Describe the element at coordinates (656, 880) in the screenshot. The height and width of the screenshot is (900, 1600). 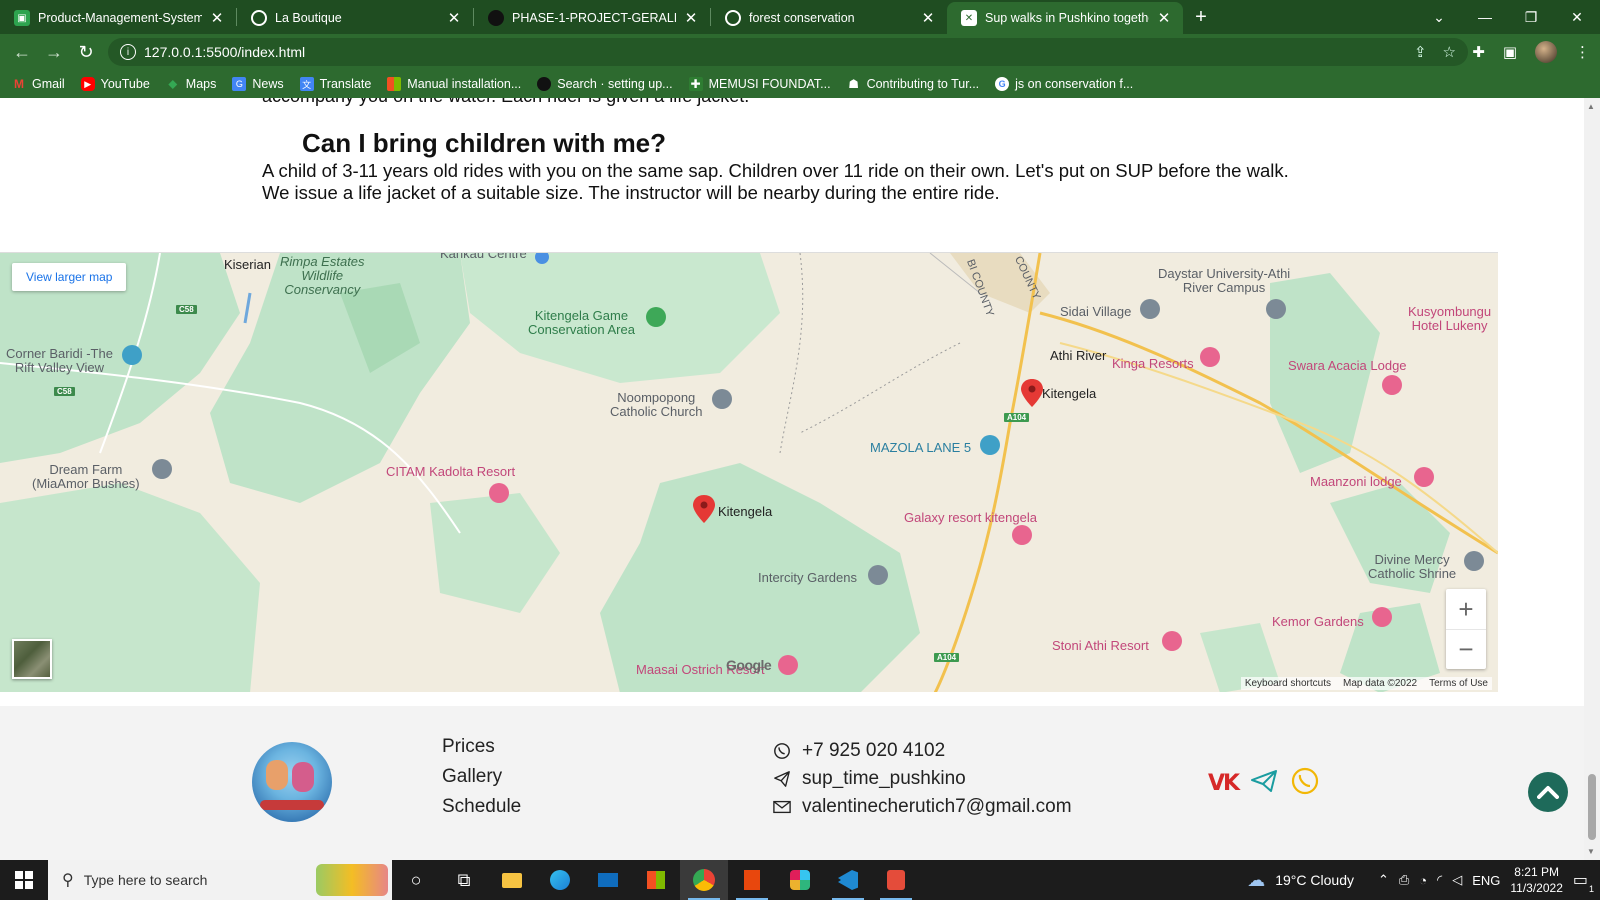
I see `store-icon` at that location.